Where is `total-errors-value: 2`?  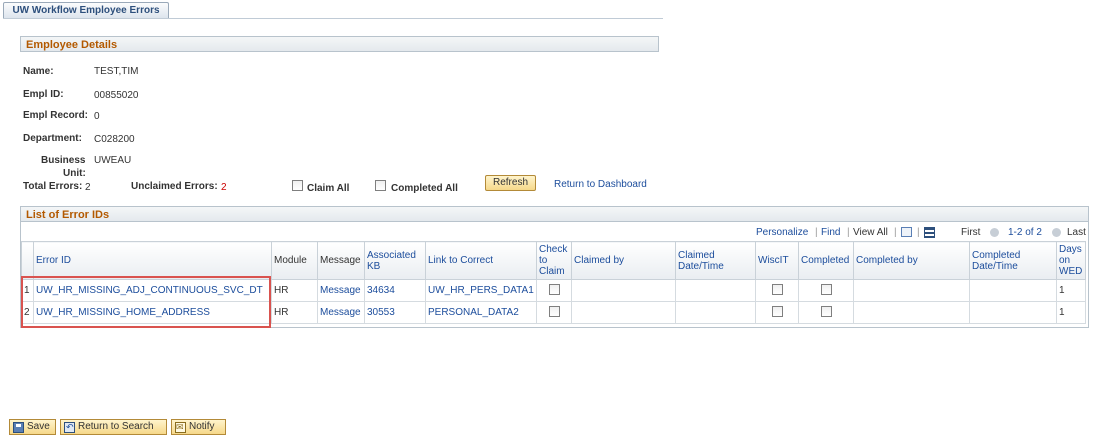
total-errors-value: 2 is located at coordinates (88, 187).